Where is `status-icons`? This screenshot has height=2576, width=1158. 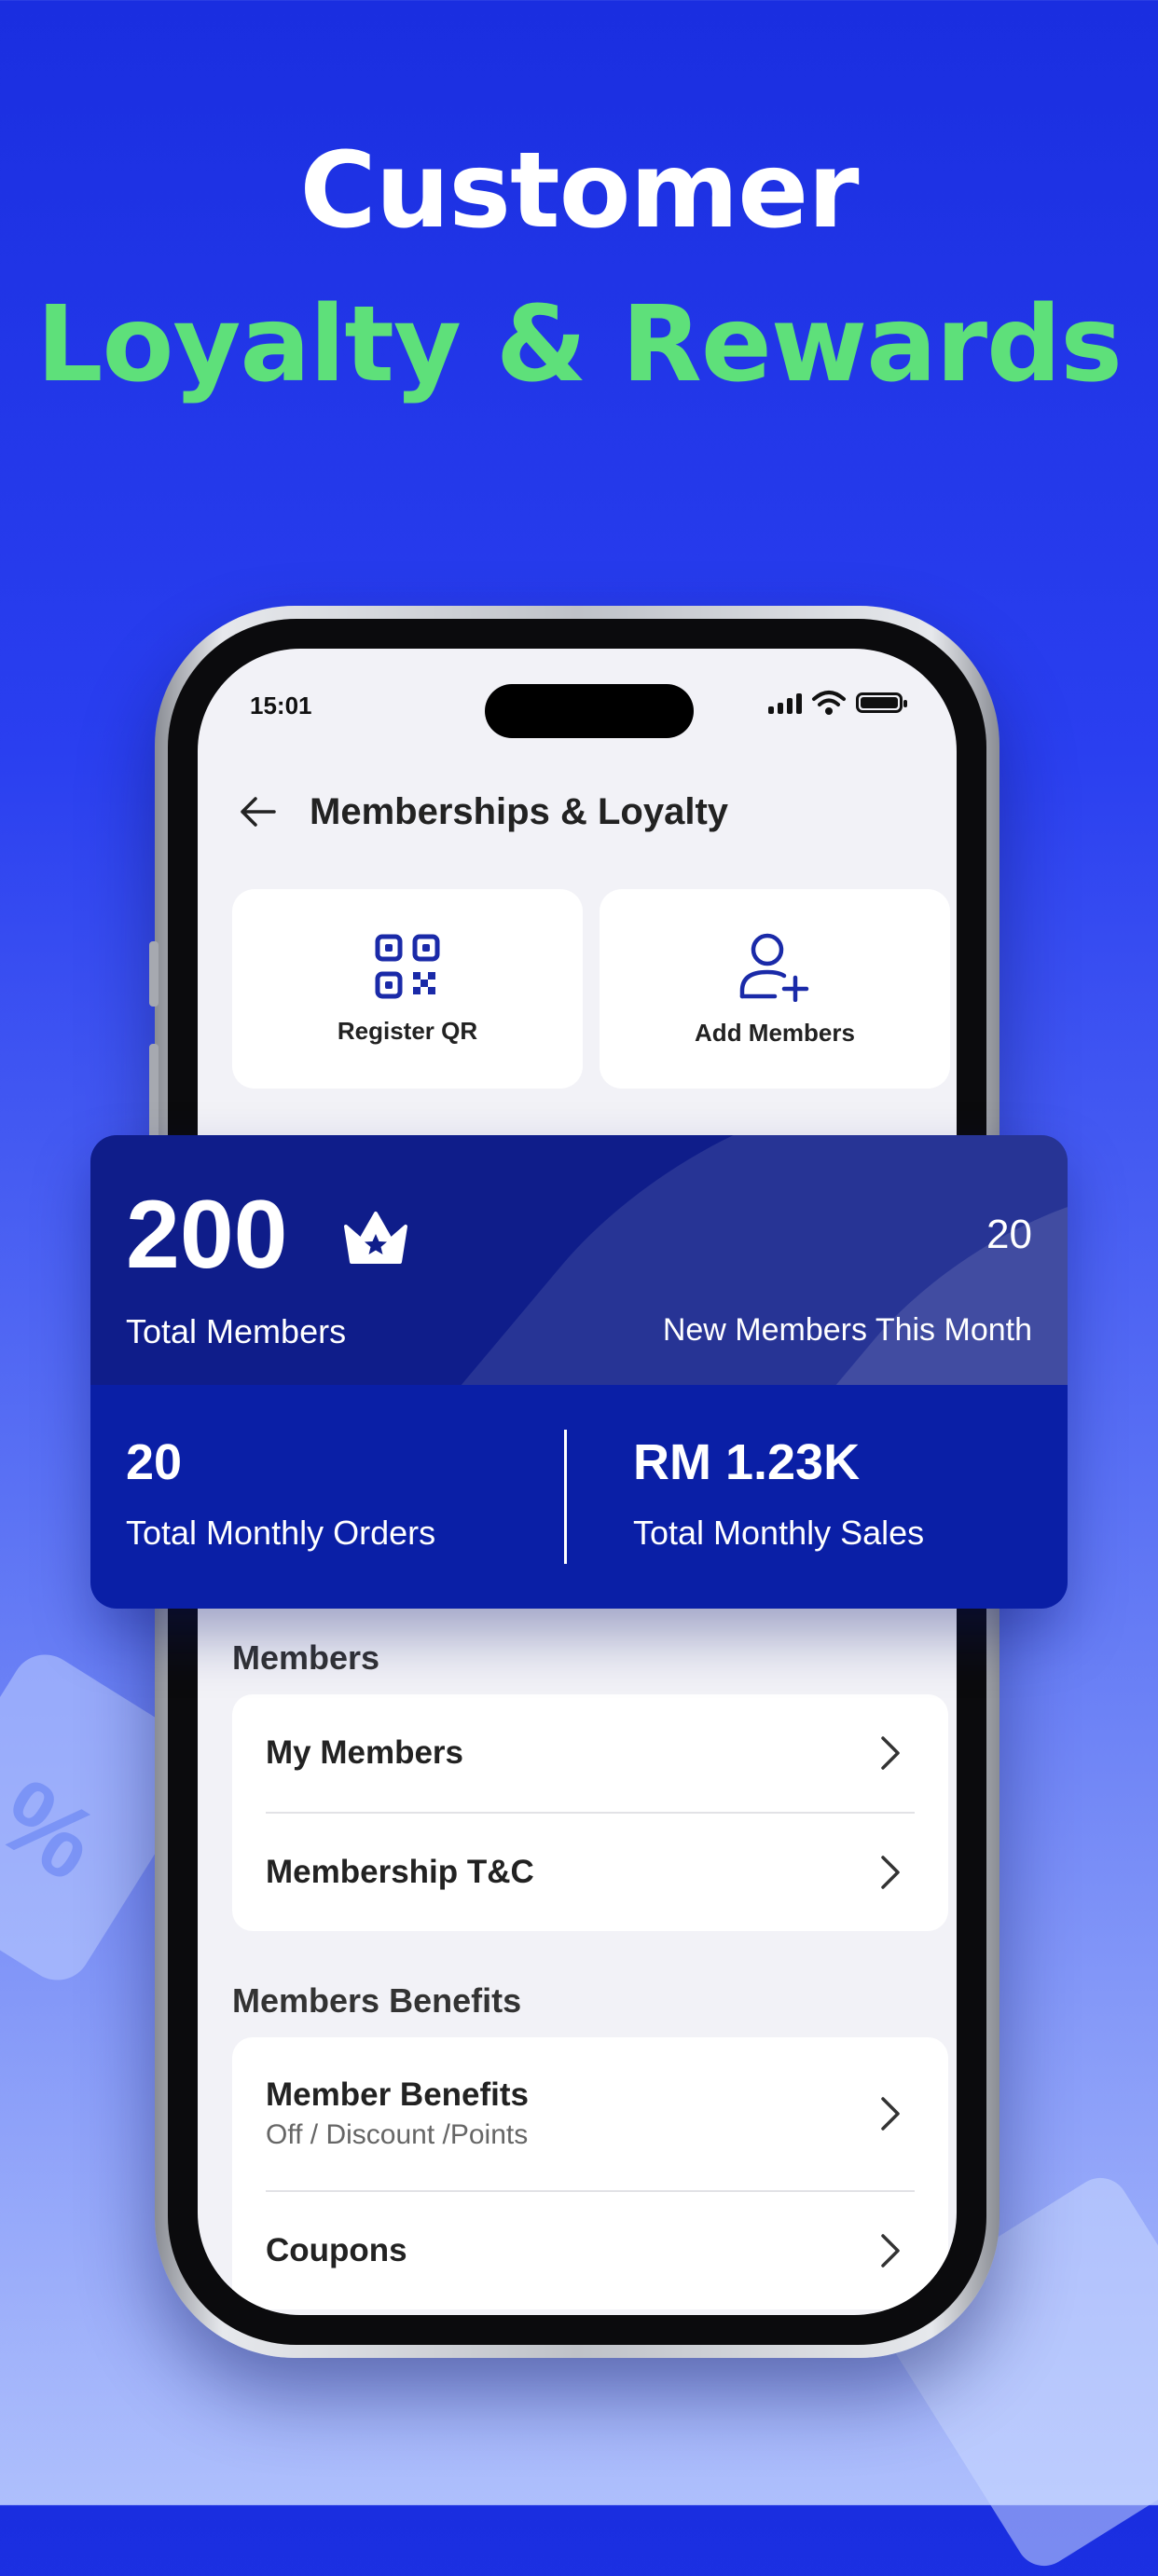 status-icons is located at coordinates (838, 703).